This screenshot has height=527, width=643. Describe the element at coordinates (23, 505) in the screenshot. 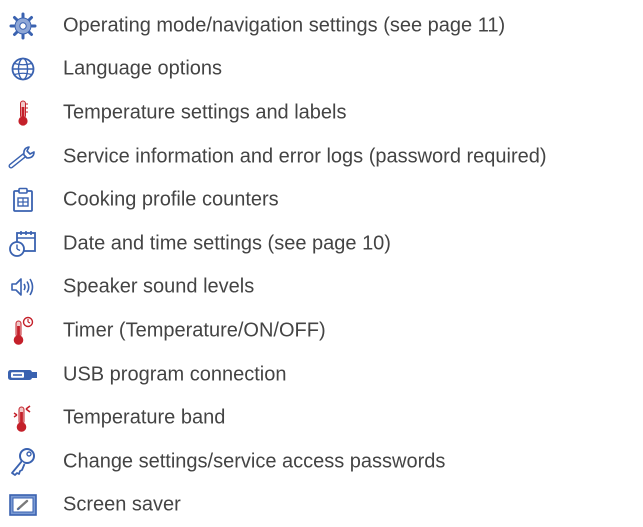

I see `screen-saver-icon` at that location.